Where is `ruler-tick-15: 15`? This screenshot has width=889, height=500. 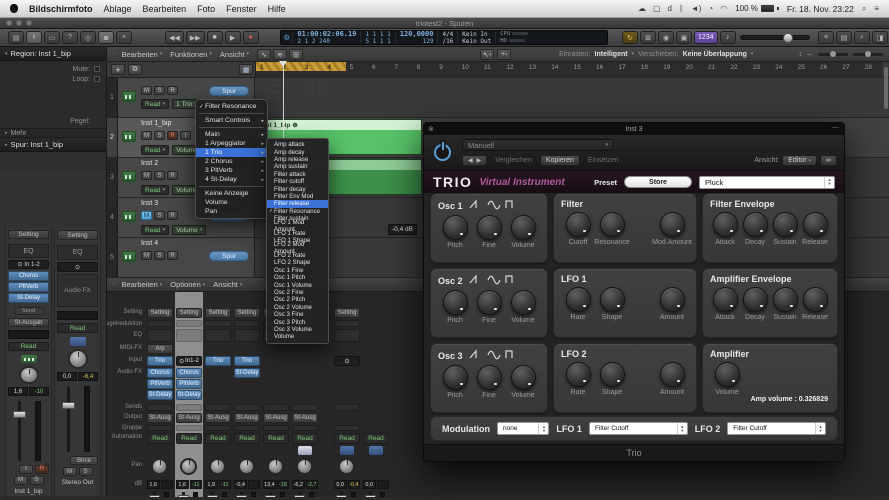 ruler-tick-15: 15 is located at coordinates (577, 67).